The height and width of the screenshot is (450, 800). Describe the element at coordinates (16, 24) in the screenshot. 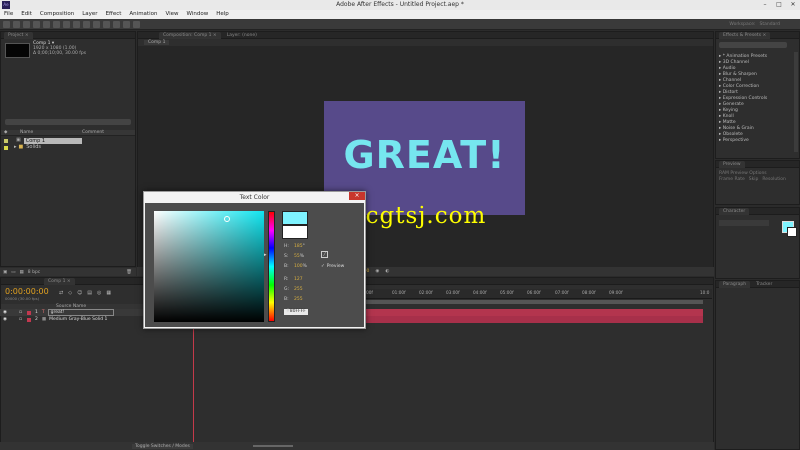

I see `hand-tool-icon` at that location.